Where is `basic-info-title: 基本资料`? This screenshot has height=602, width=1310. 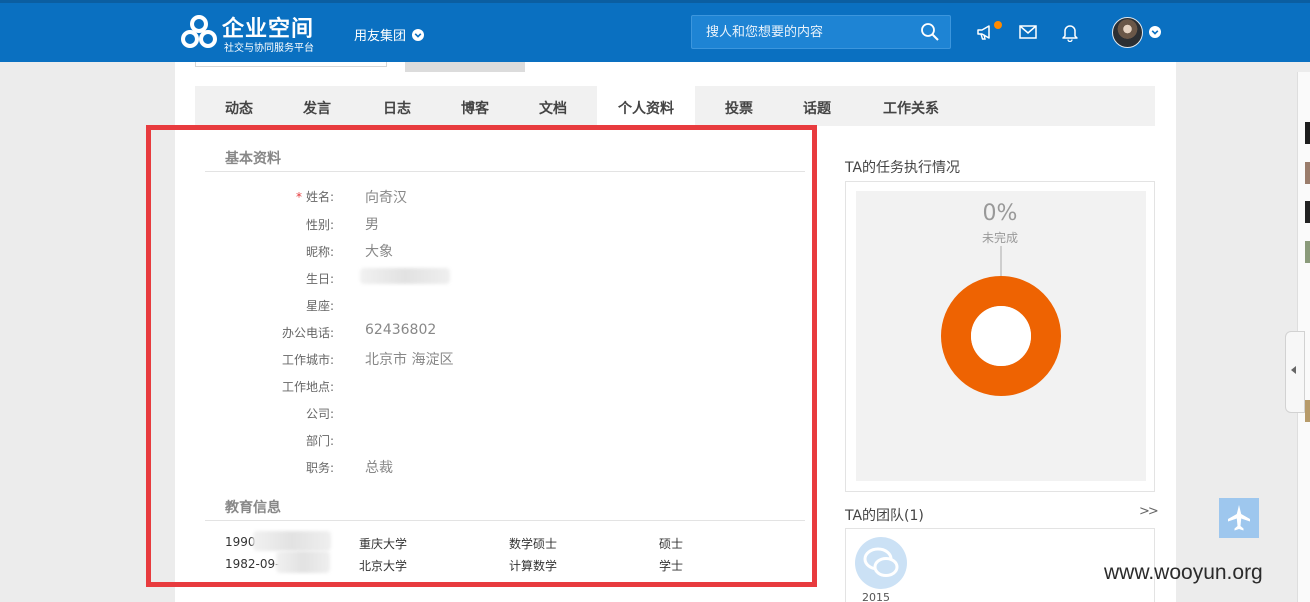 basic-info-title: 基本资料 is located at coordinates (253, 159).